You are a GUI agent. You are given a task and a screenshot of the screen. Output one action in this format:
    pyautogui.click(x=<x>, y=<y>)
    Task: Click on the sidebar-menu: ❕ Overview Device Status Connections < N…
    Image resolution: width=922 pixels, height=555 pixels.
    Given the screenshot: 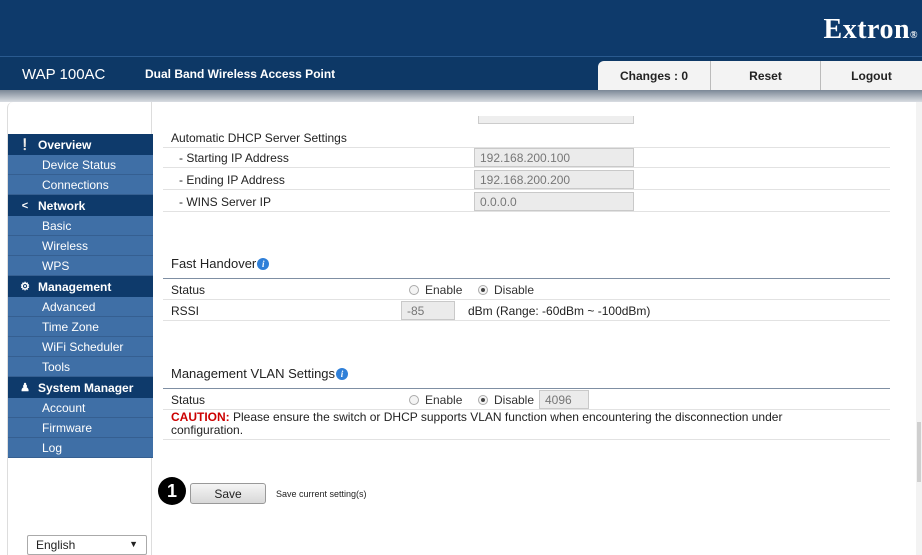 What is the action you would take?
    pyautogui.click(x=80, y=296)
    